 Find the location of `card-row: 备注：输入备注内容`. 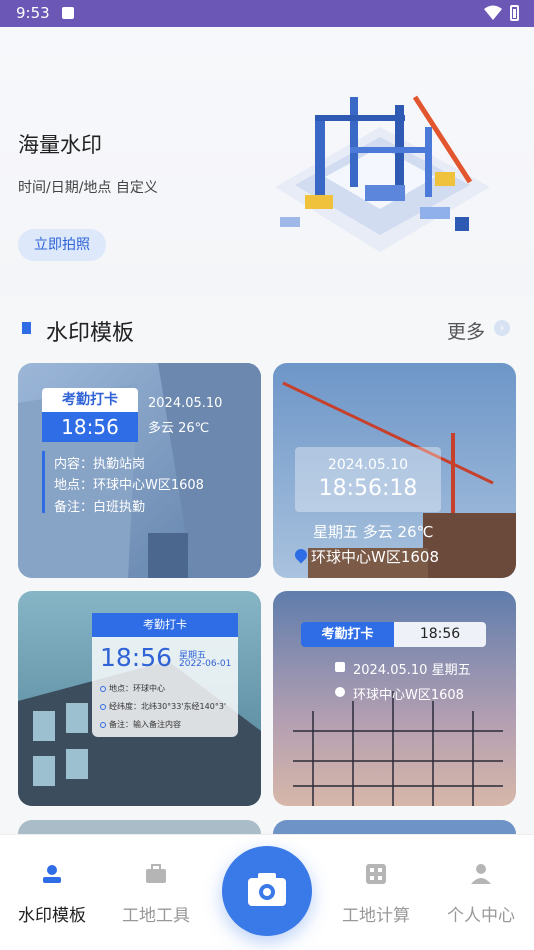

card-row: 备注：输入备注内容 is located at coordinates (140, 724).